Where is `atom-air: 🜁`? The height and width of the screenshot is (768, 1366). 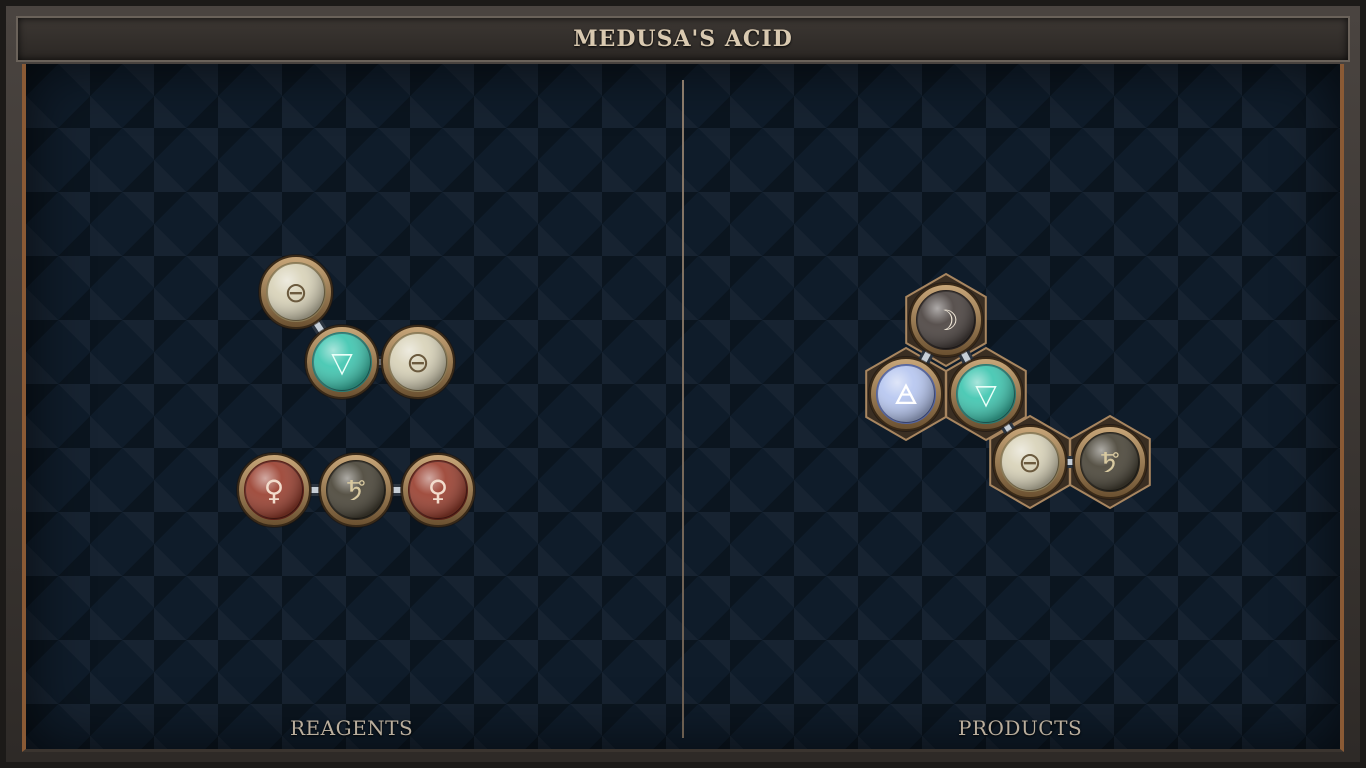
atom-air: 🜁 is located at coordinates (906, 394).